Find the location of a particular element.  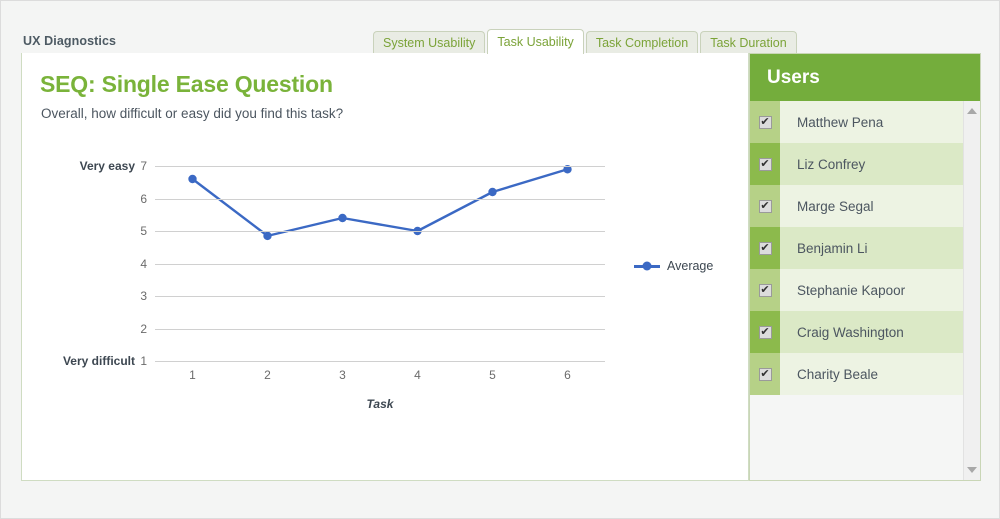

x-axis-tick-label: 5 is located at coordinates (492, 375).